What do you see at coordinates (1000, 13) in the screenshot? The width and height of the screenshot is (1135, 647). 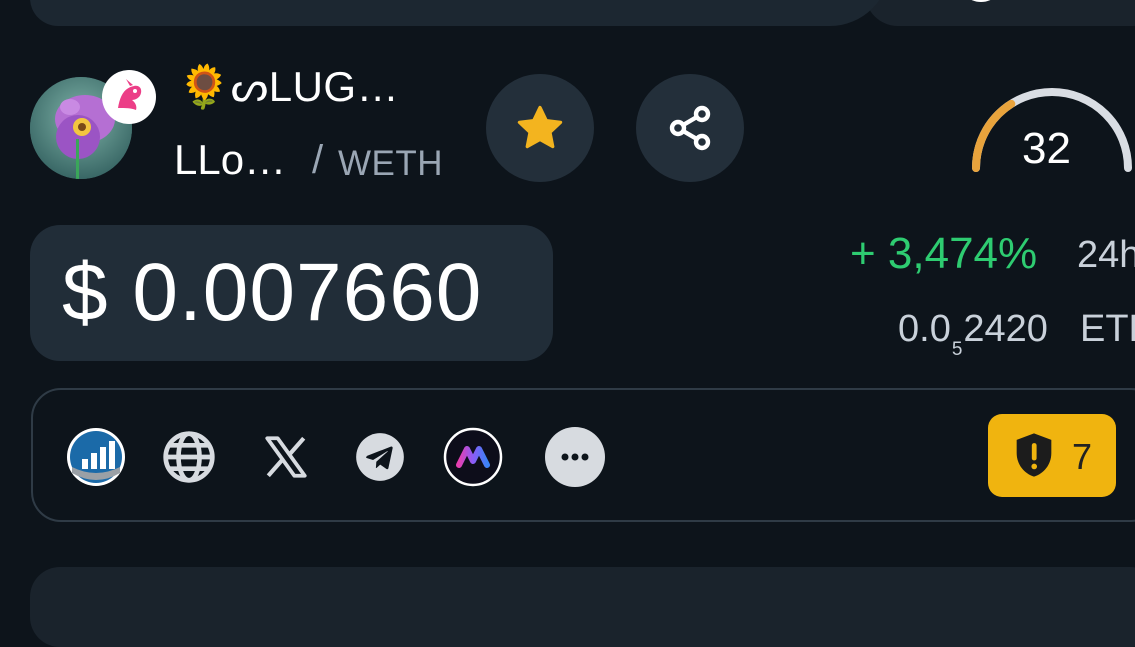 I see `top-right-pill` at bounding box center [1000, 13].